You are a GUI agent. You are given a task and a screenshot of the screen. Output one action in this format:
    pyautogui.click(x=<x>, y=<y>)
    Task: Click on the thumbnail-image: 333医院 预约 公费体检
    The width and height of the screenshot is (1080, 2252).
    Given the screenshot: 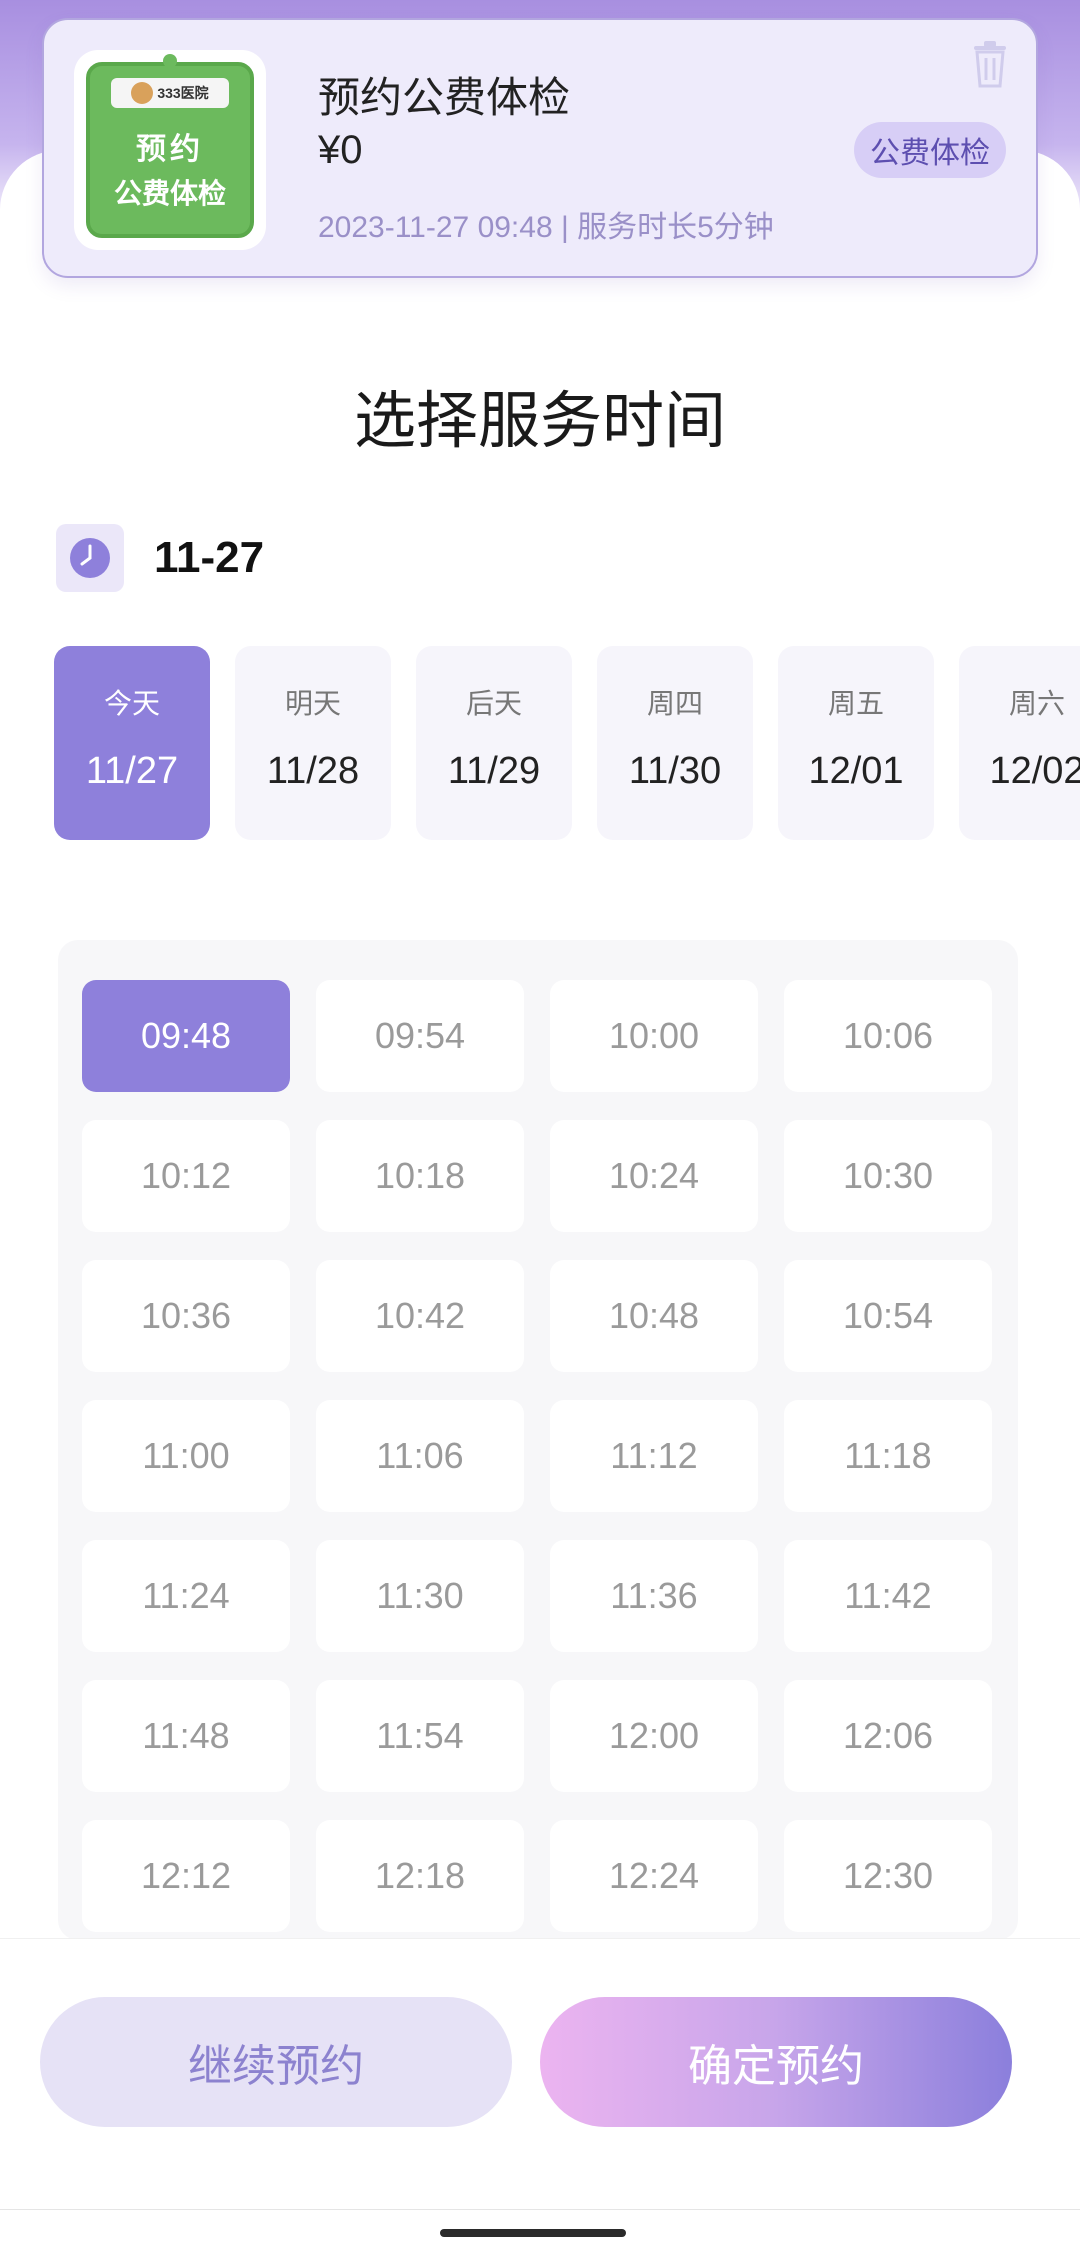 What is the action you would take?
    pyautogui.click(x=170, y=146)
    